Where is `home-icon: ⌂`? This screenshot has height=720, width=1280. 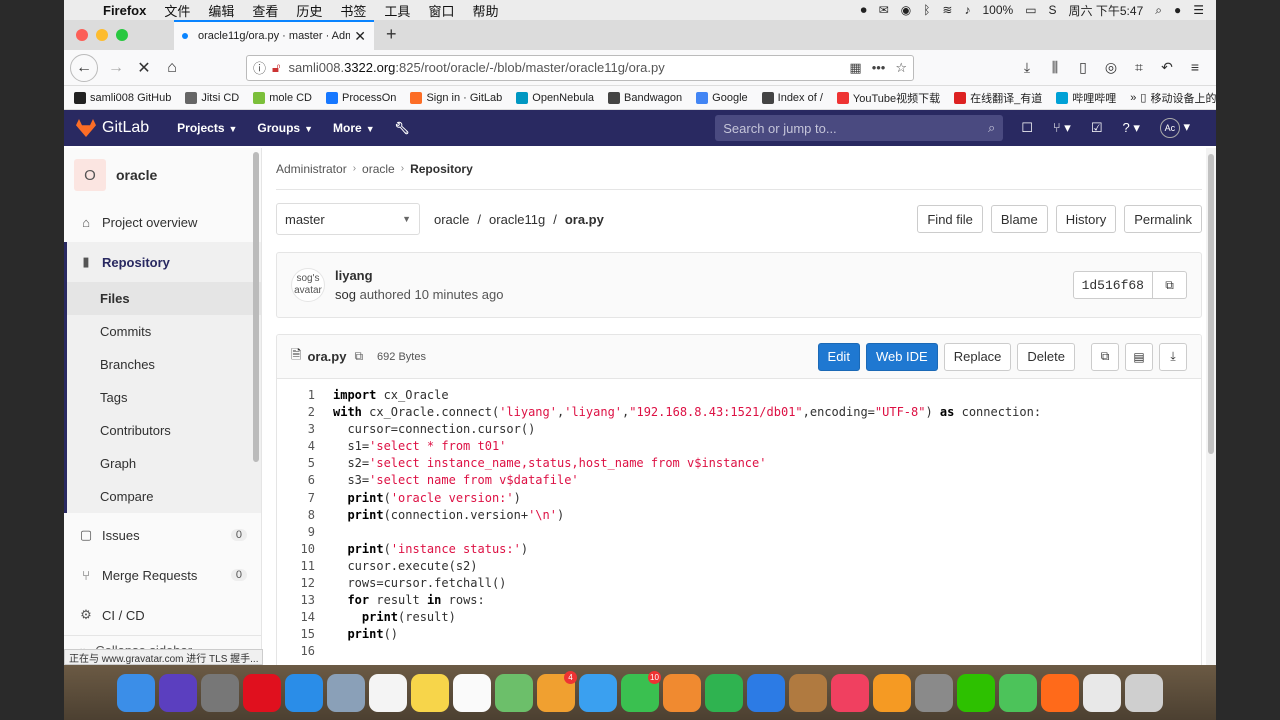
home-icon: ⌂ is located at coordinates (172, 68).